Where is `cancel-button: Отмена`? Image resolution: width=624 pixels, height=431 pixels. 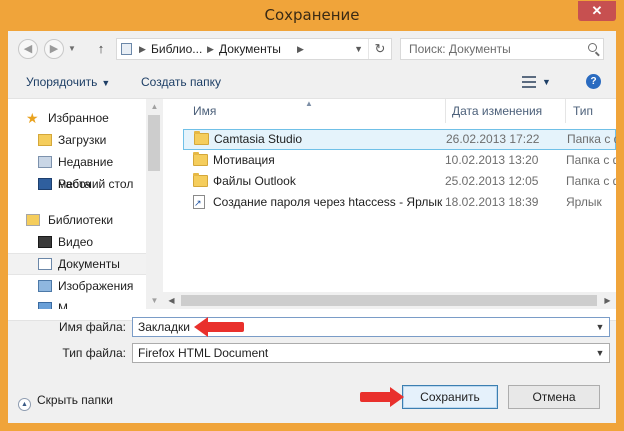
cancel-button: Отмена is located at coordinates (554, 397).